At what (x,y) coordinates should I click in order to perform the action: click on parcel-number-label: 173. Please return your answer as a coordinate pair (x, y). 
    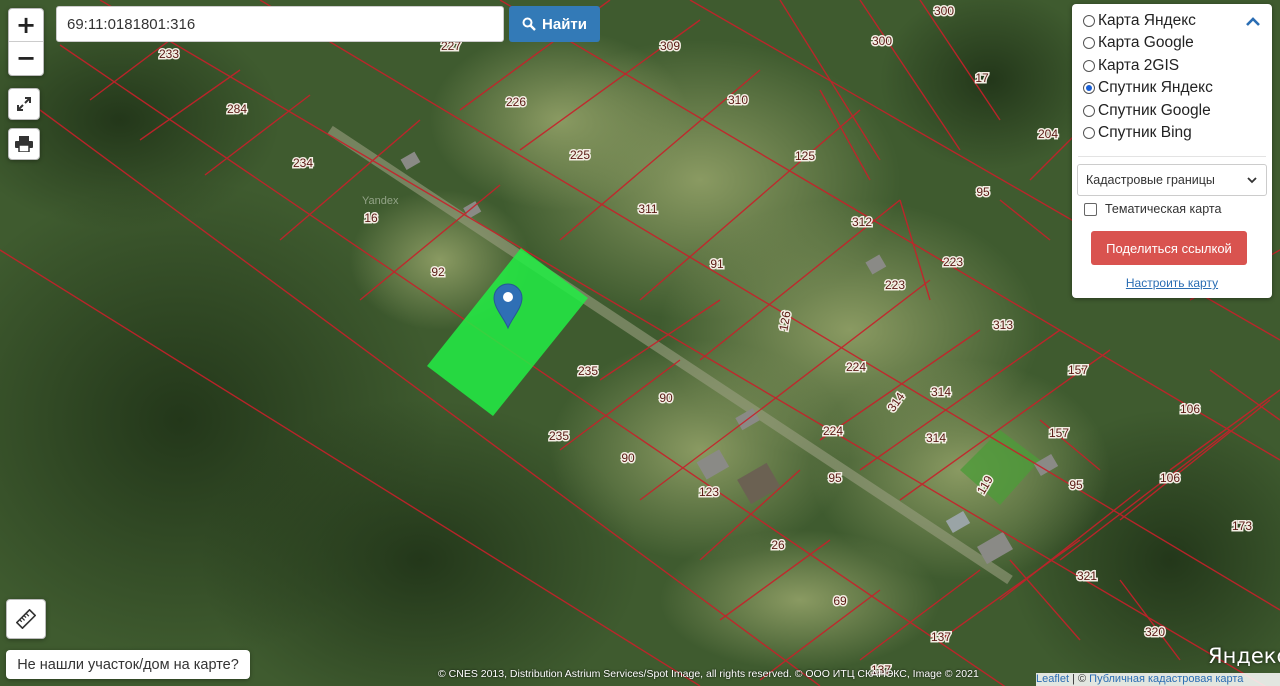
    Looking at the image, I should click on (1242, 526).